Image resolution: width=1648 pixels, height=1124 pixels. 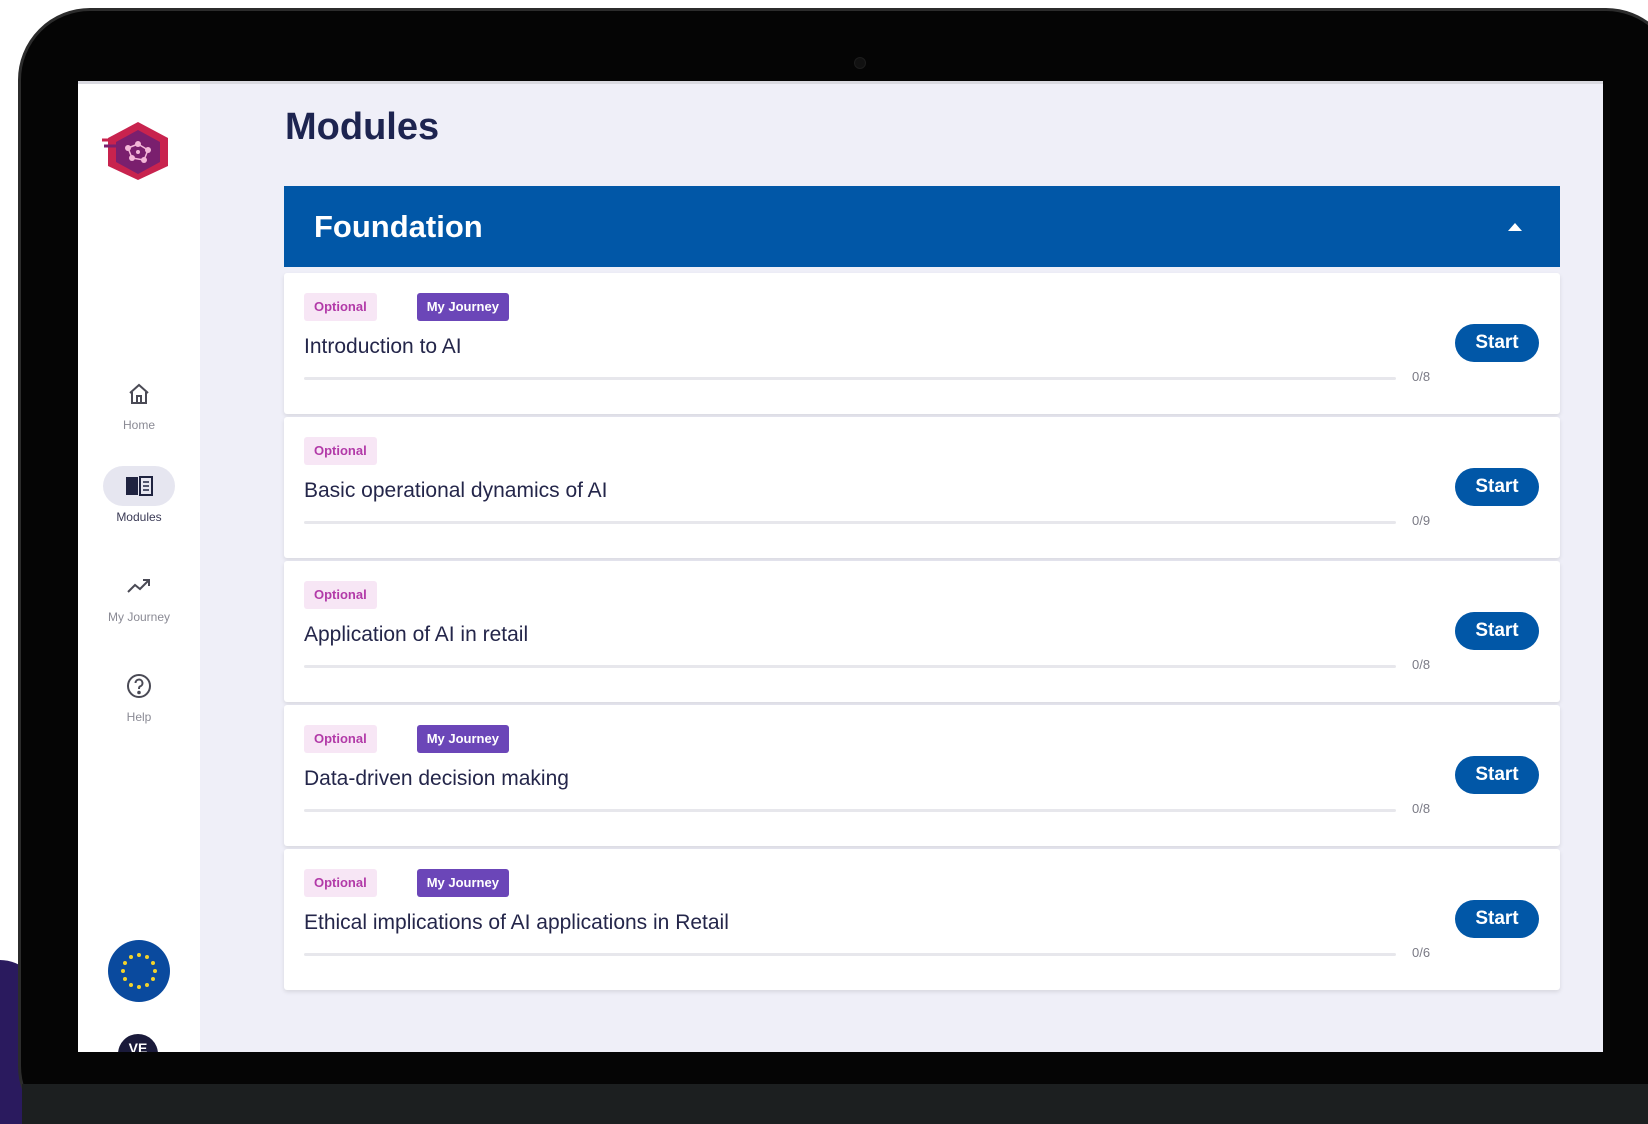 What do you see at coordinates (138, 151) in the screenshot?
I see `app-logo-icon` at bounding box center [138, 151].